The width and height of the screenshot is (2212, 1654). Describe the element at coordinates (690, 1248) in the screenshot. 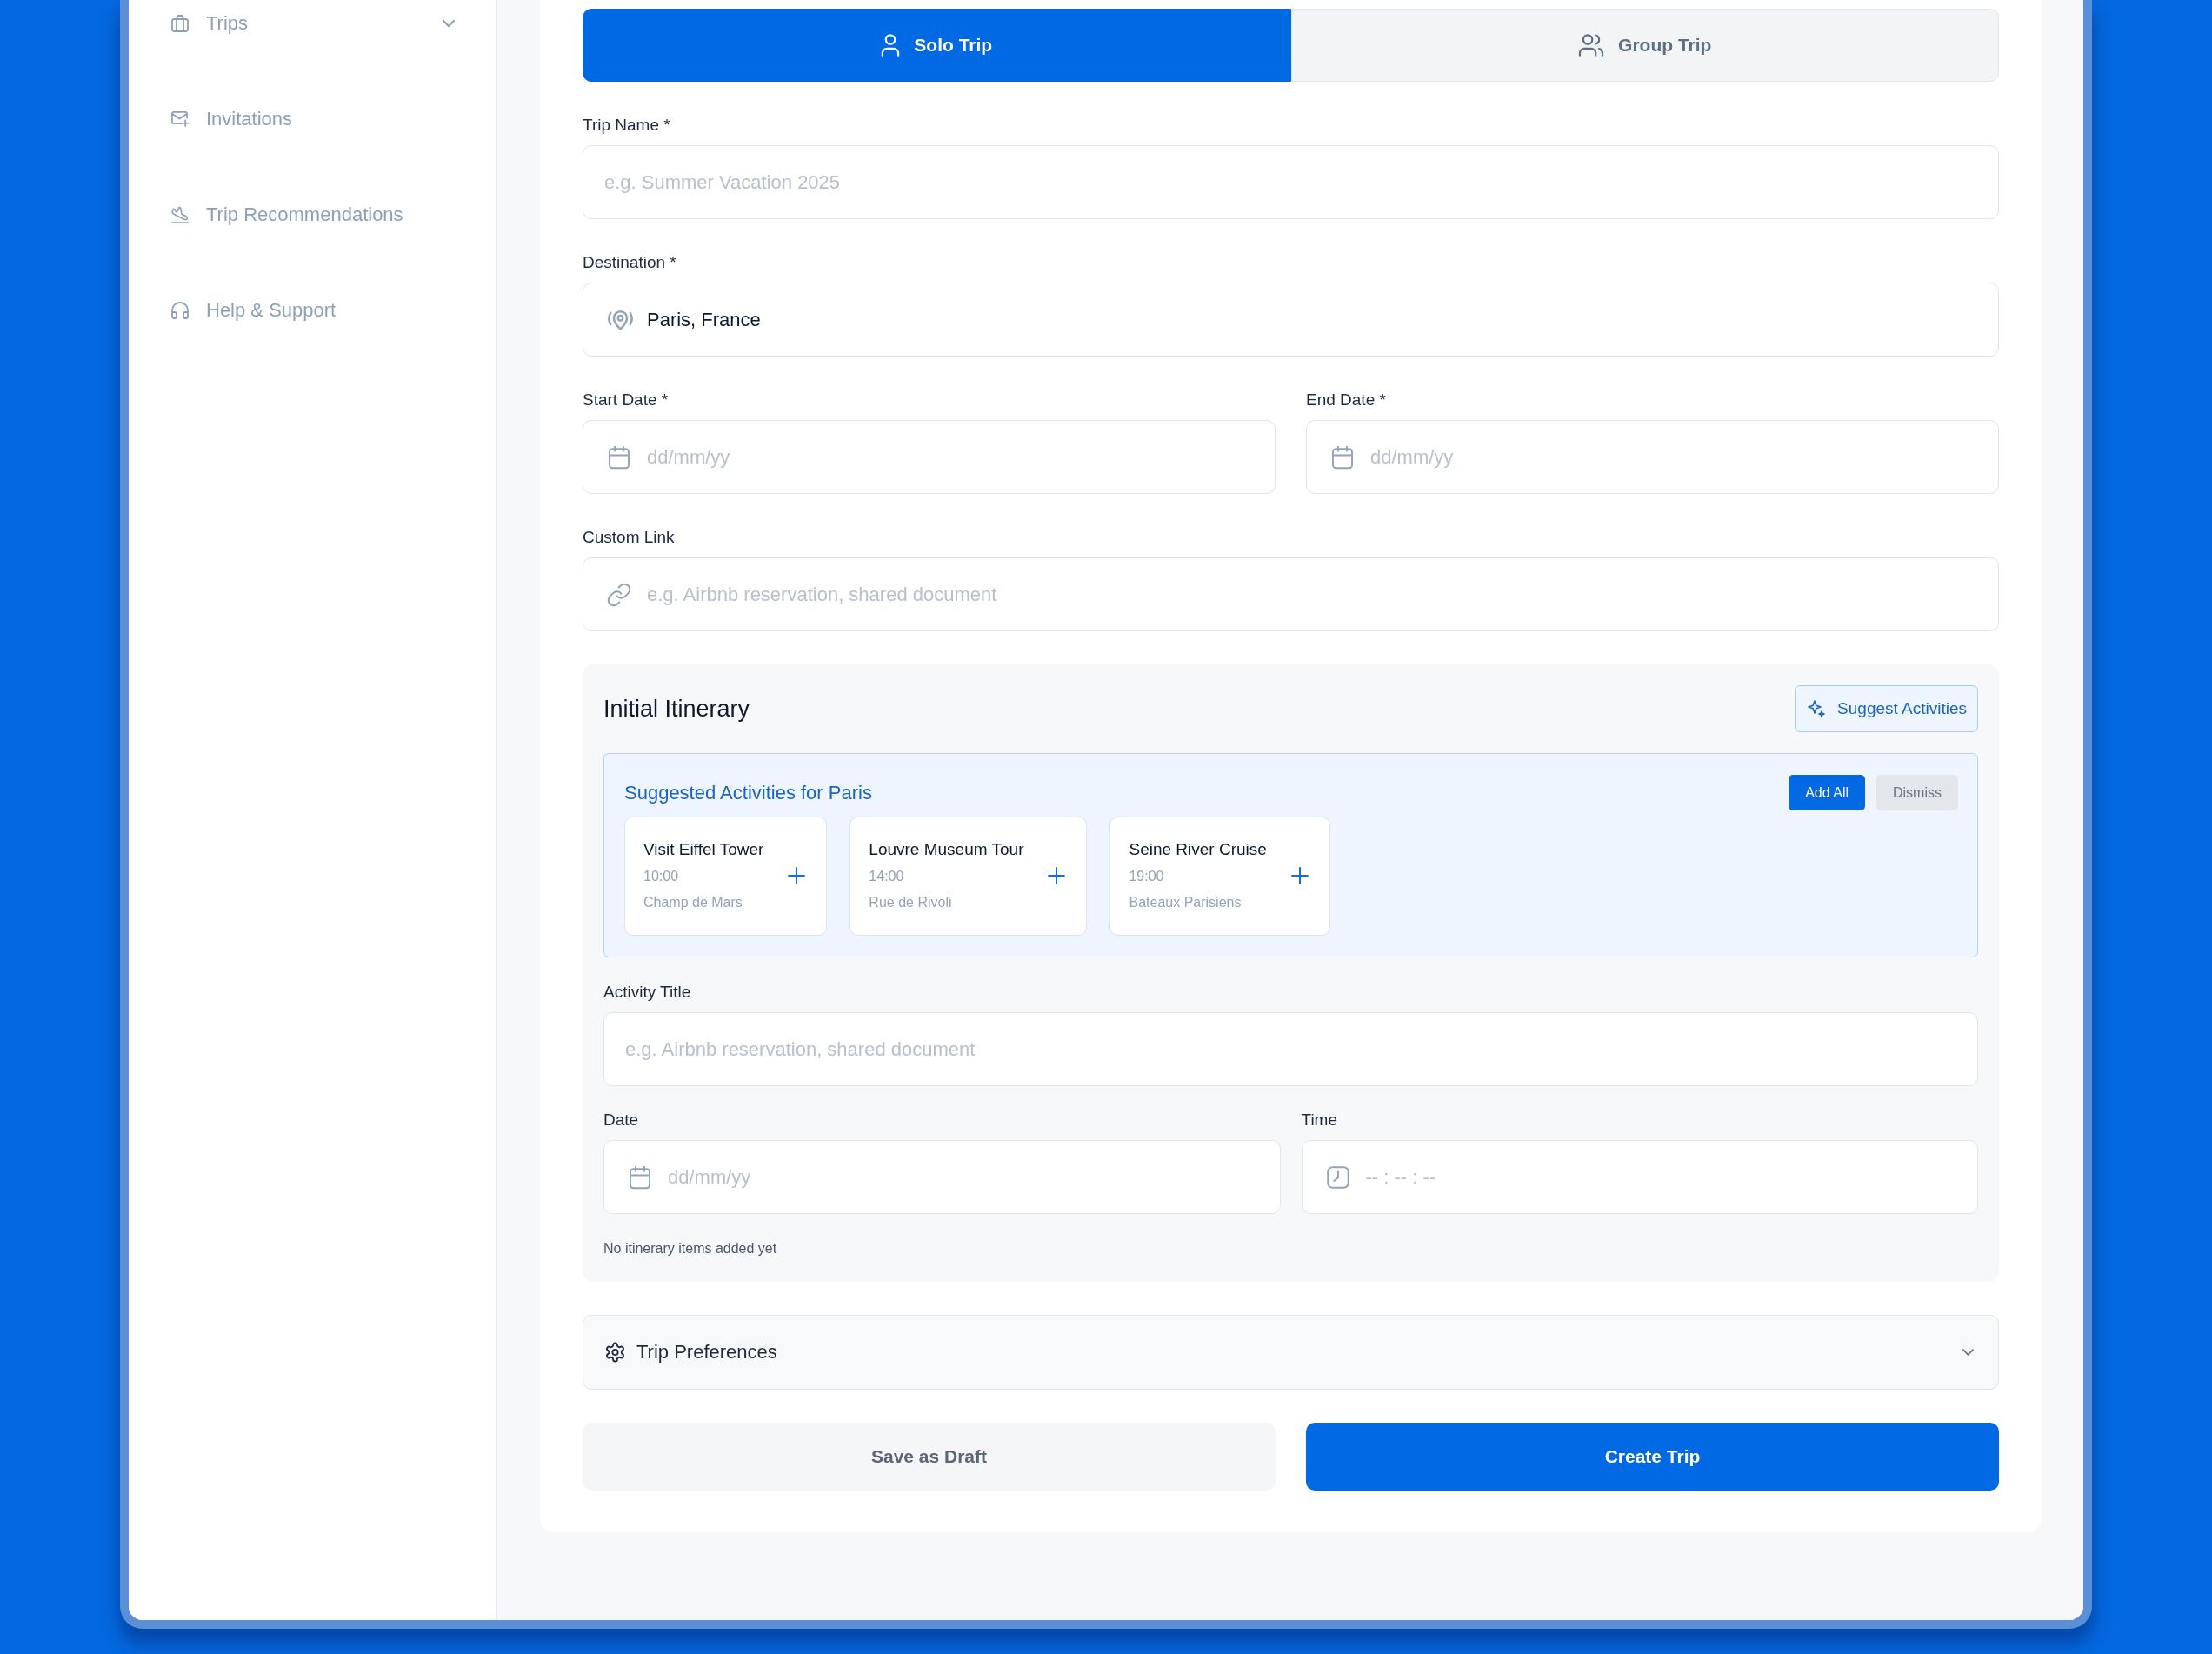

I see `empty-note: No itinerary items added yet` at that location.